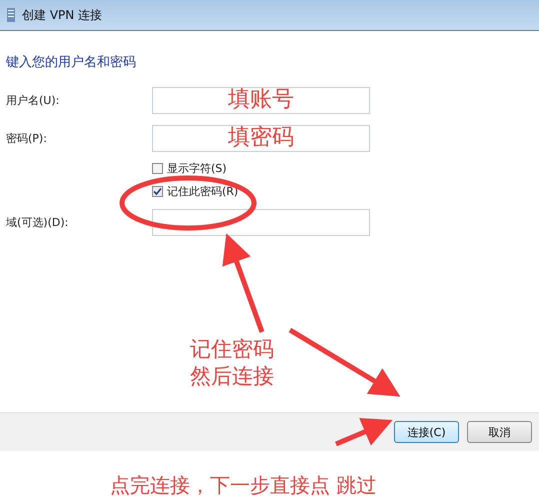  What do you see at coordinates (364, 432) in the screenshot?
I see `arrow` at bounding box center [364, 432].